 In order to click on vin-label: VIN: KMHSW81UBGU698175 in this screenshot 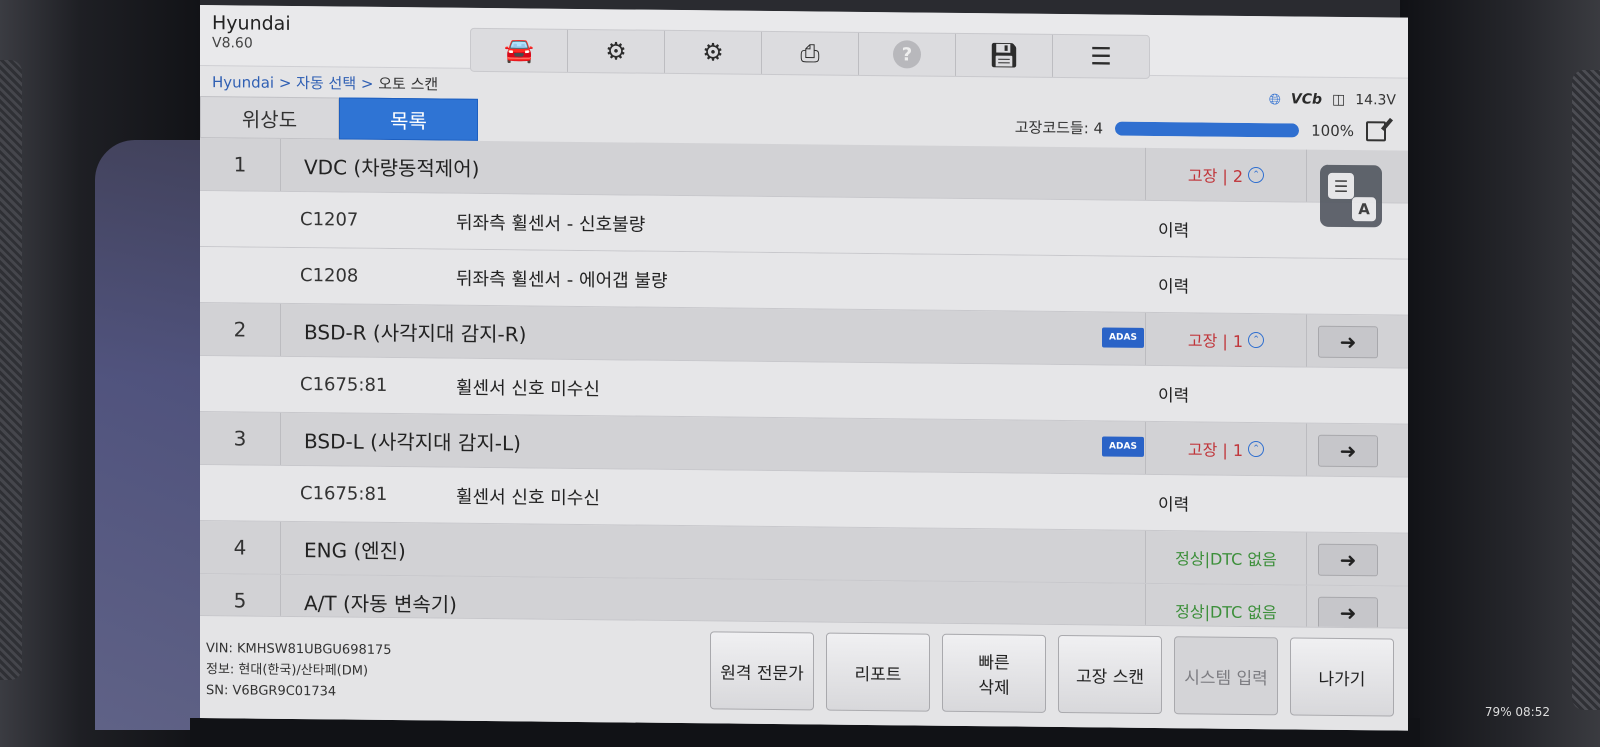, I will do `click(299, 650)`.